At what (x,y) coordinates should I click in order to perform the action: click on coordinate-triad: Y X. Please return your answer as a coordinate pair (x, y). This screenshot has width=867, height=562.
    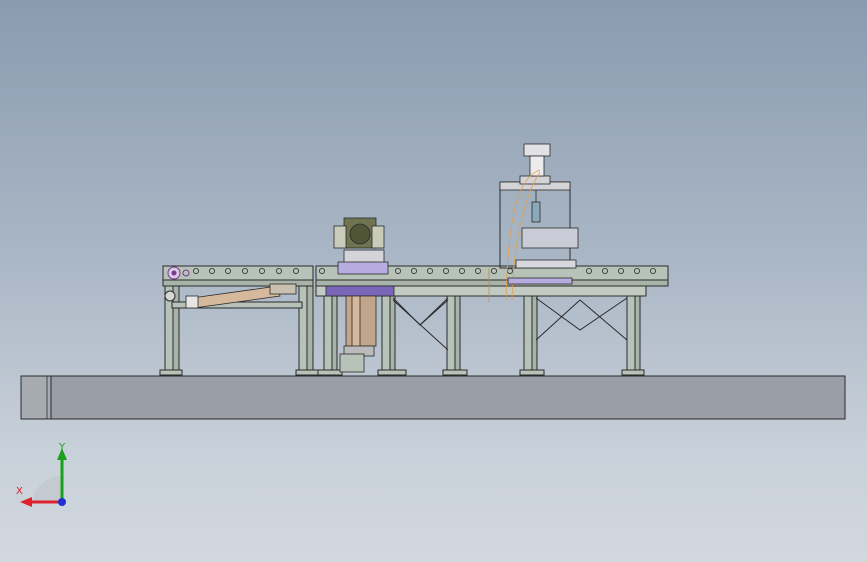
    Looking at the image, I should click on (44, 475).